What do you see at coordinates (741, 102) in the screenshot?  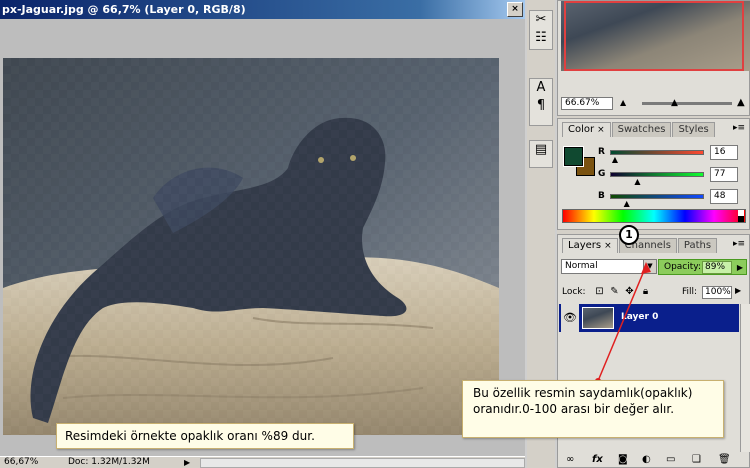 I see `zoom-in-icon: ▲` at bounding box center [741, 102].